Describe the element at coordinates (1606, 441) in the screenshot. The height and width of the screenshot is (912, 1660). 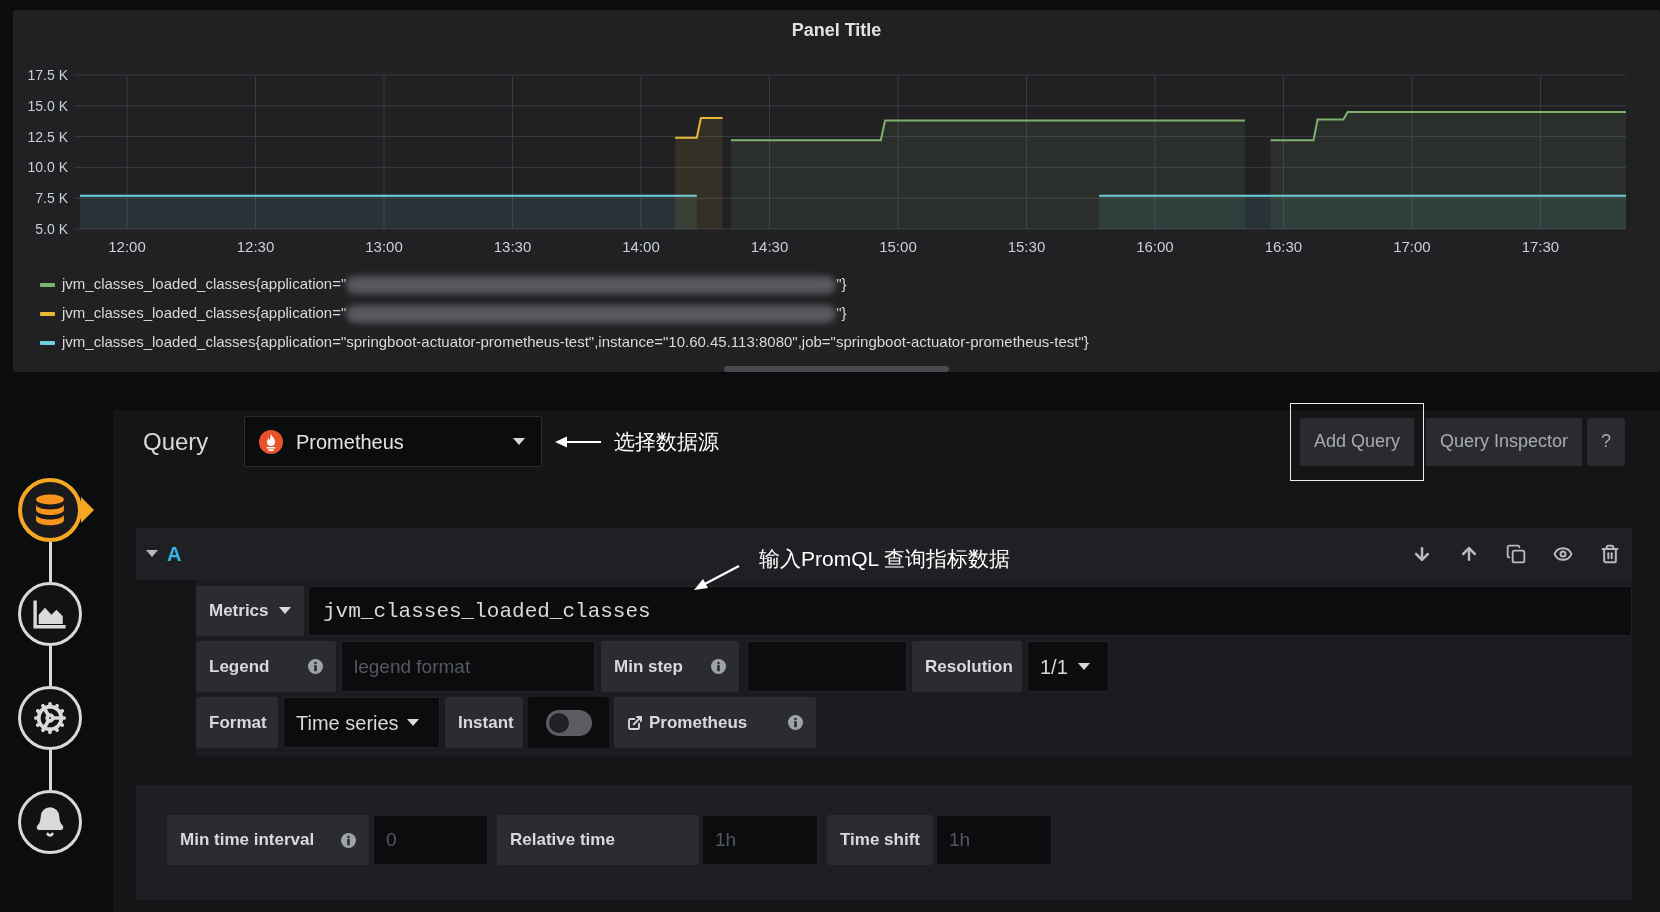
I see `toolbar-button: ?` at that location.